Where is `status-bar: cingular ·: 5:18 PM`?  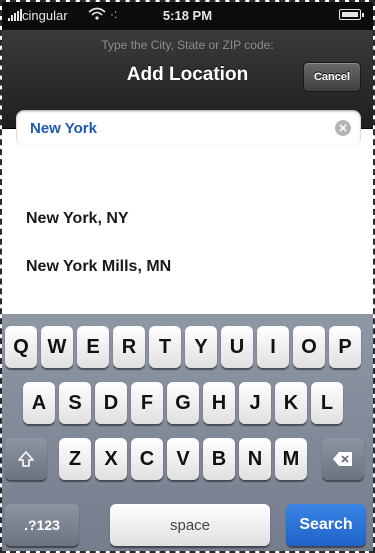 status-bar: cingular ·: 5:18 PM is located at coordinates (187, 16).